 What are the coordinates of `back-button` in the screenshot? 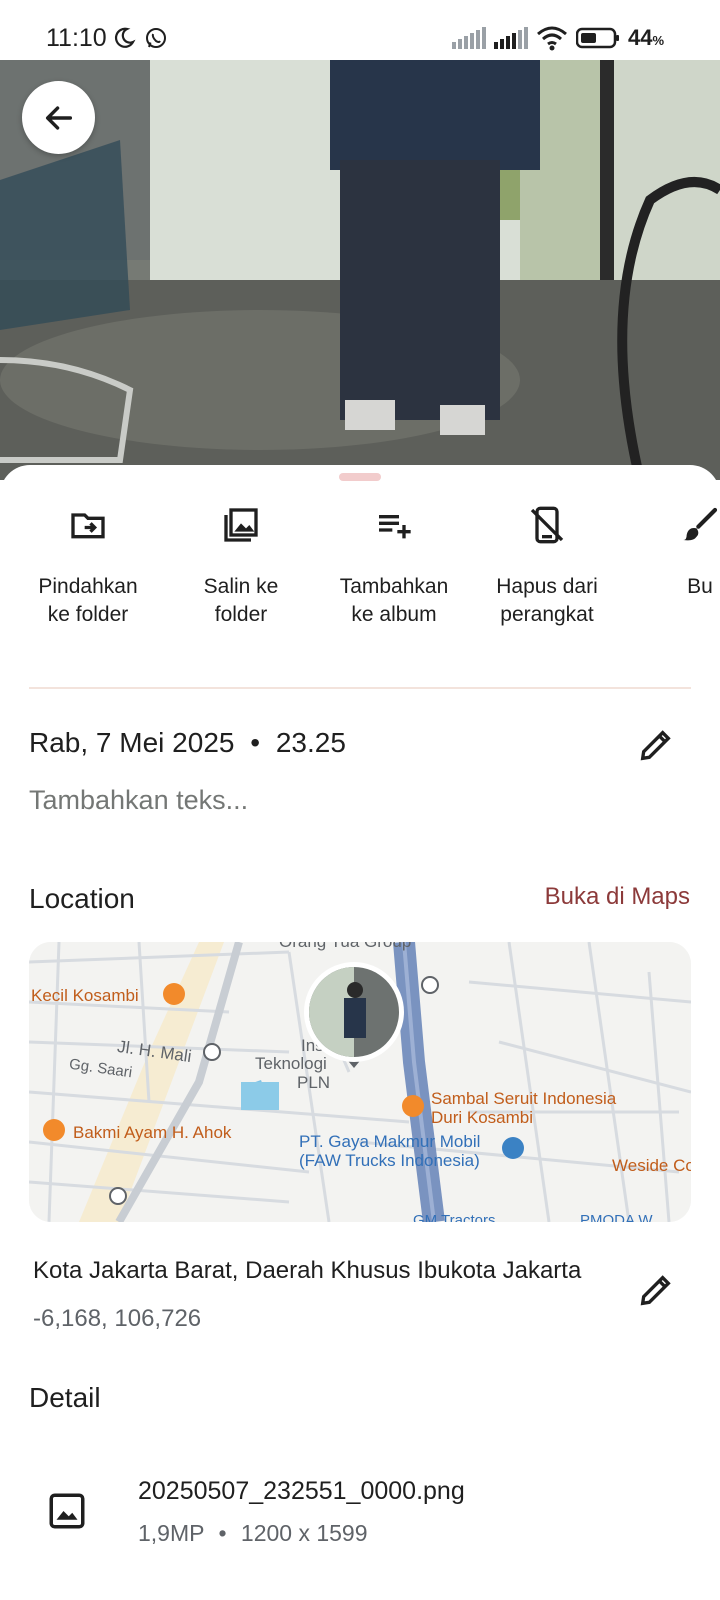 It's located at (58, 117).